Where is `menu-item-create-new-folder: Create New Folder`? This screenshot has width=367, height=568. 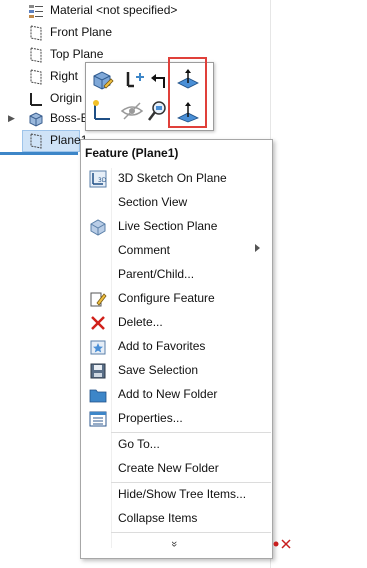
menu-item-create-new-folder: Create New Folder is located at coordinates (176, 468).